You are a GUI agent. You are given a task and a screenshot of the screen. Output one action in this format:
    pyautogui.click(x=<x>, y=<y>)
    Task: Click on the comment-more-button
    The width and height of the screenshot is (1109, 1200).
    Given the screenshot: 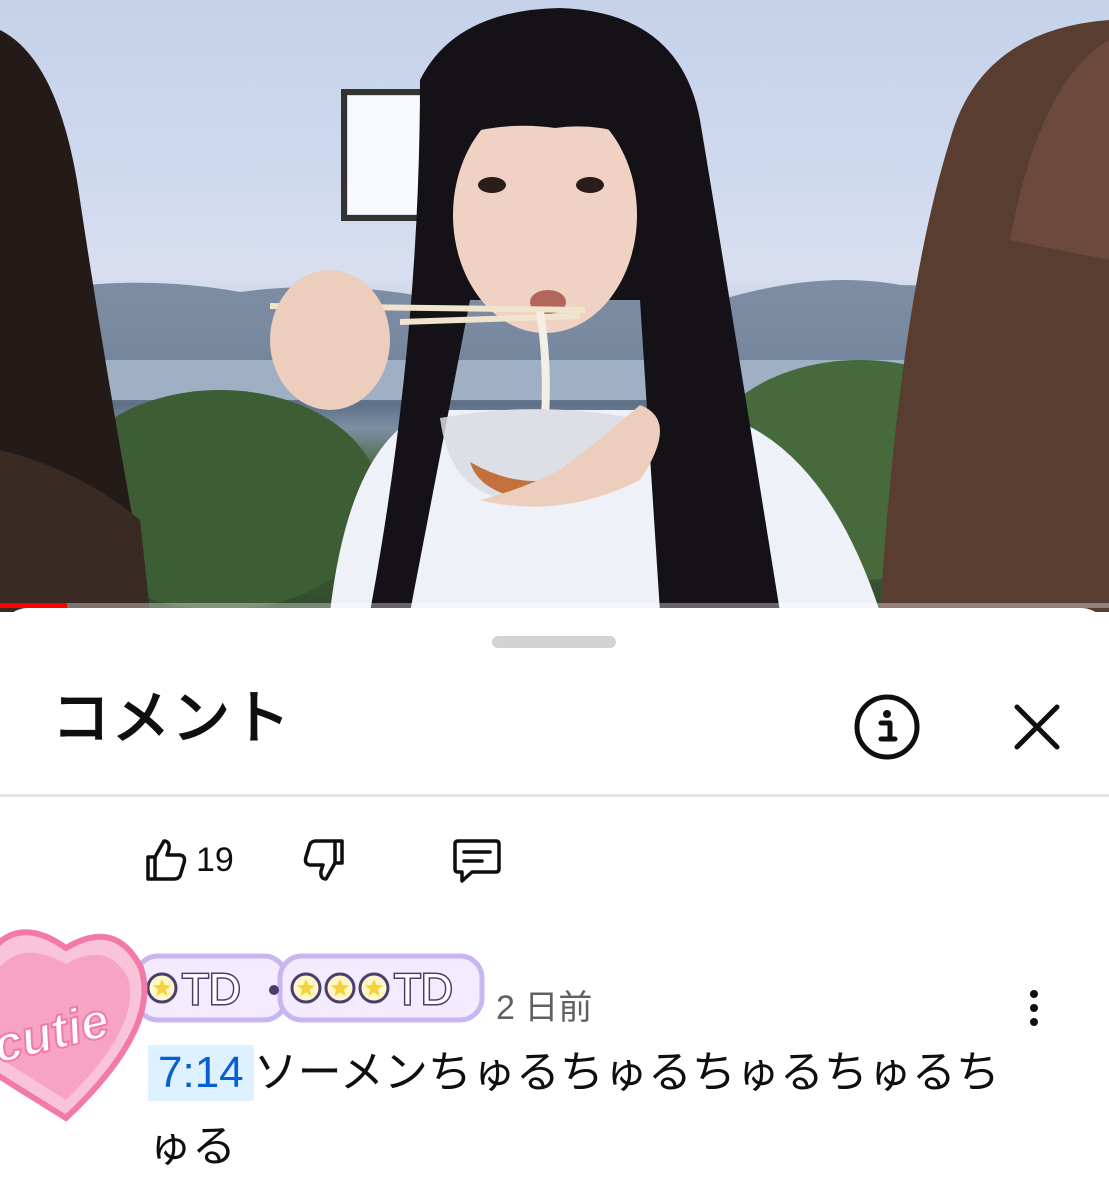 What is the action you would take?
    pyautogui.click(x=1034, y=1008)
    